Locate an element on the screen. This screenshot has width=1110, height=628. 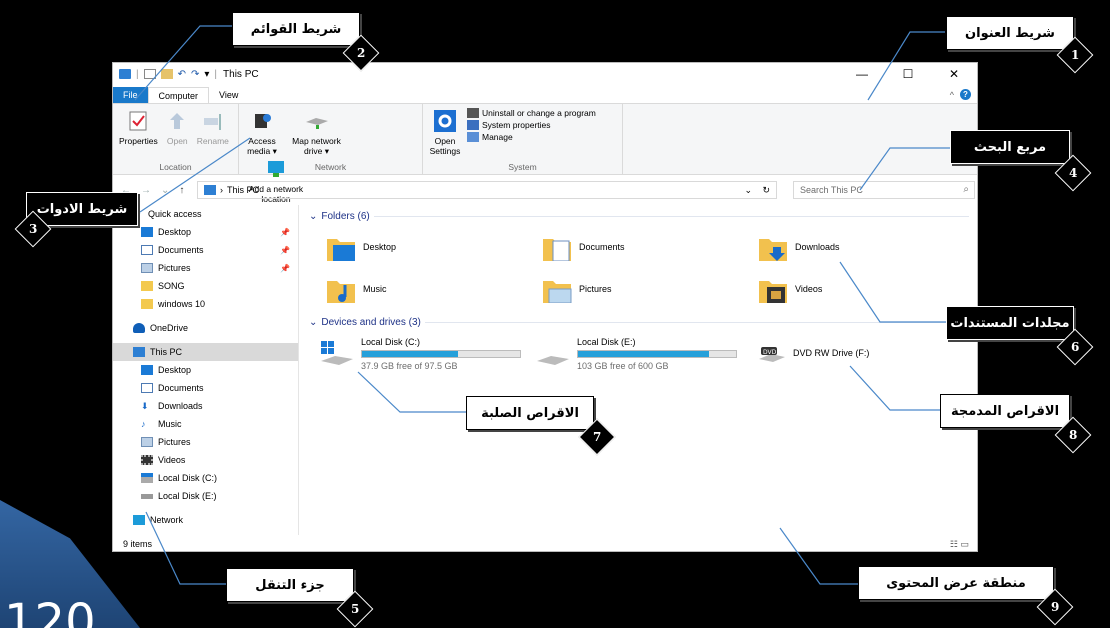
nav-pc-desktop: Desktop is located at coordinates (205, 370).